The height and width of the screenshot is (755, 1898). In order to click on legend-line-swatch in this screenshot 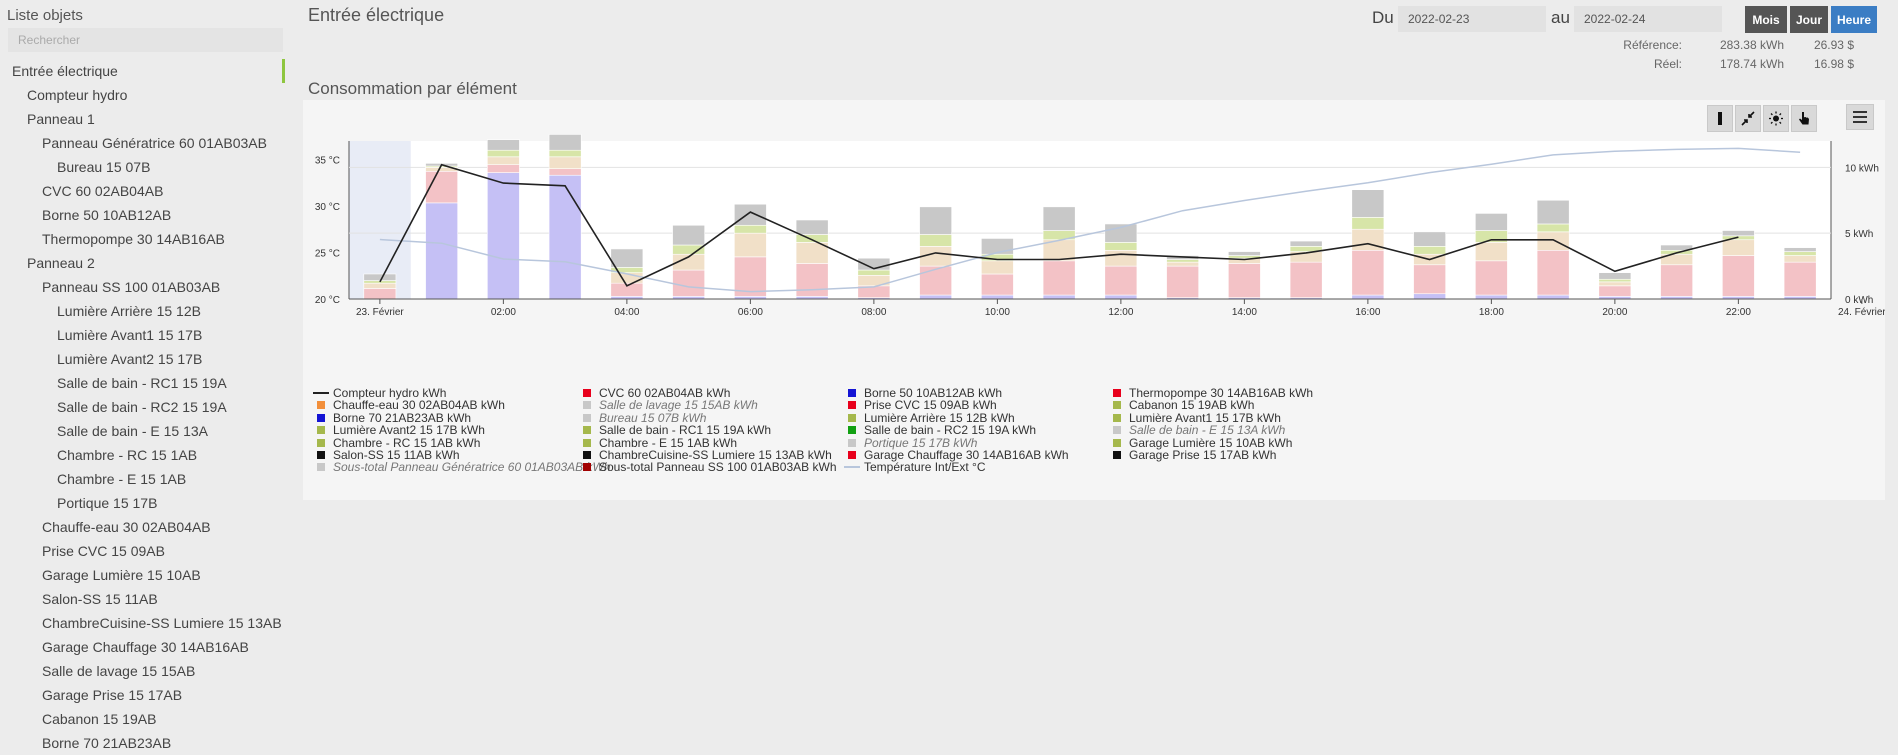, I will do `click(852, 467)`.